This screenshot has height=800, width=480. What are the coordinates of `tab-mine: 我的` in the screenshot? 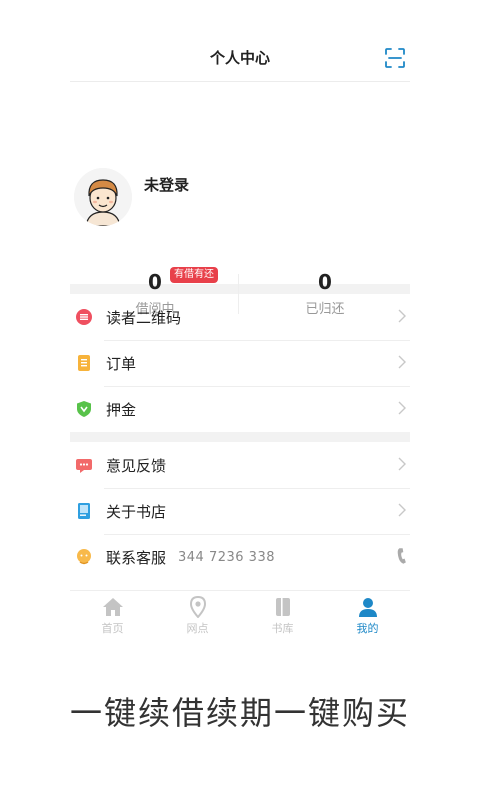 It's located at (367, 615).